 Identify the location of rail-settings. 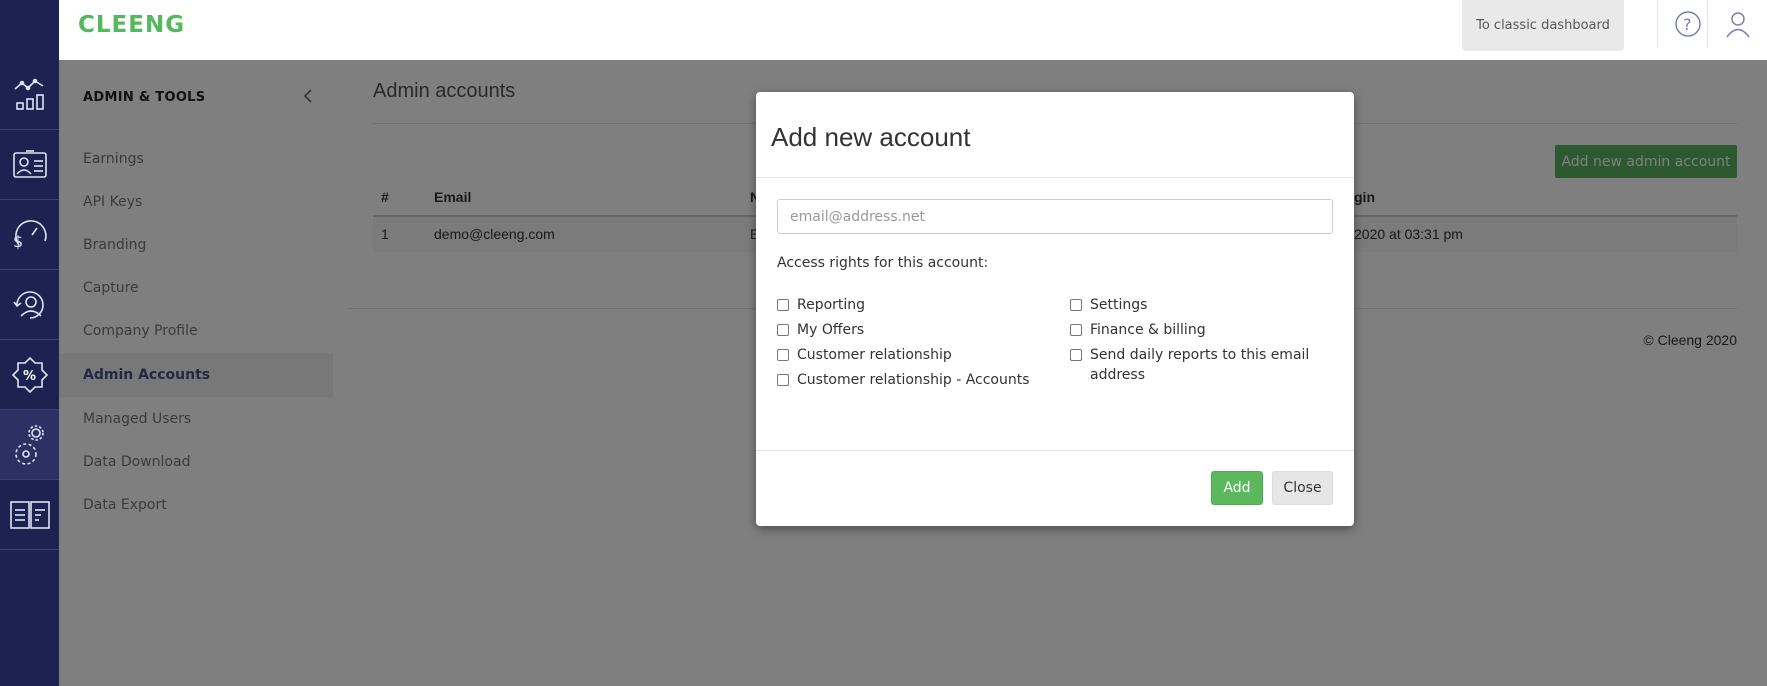
(29, 445).